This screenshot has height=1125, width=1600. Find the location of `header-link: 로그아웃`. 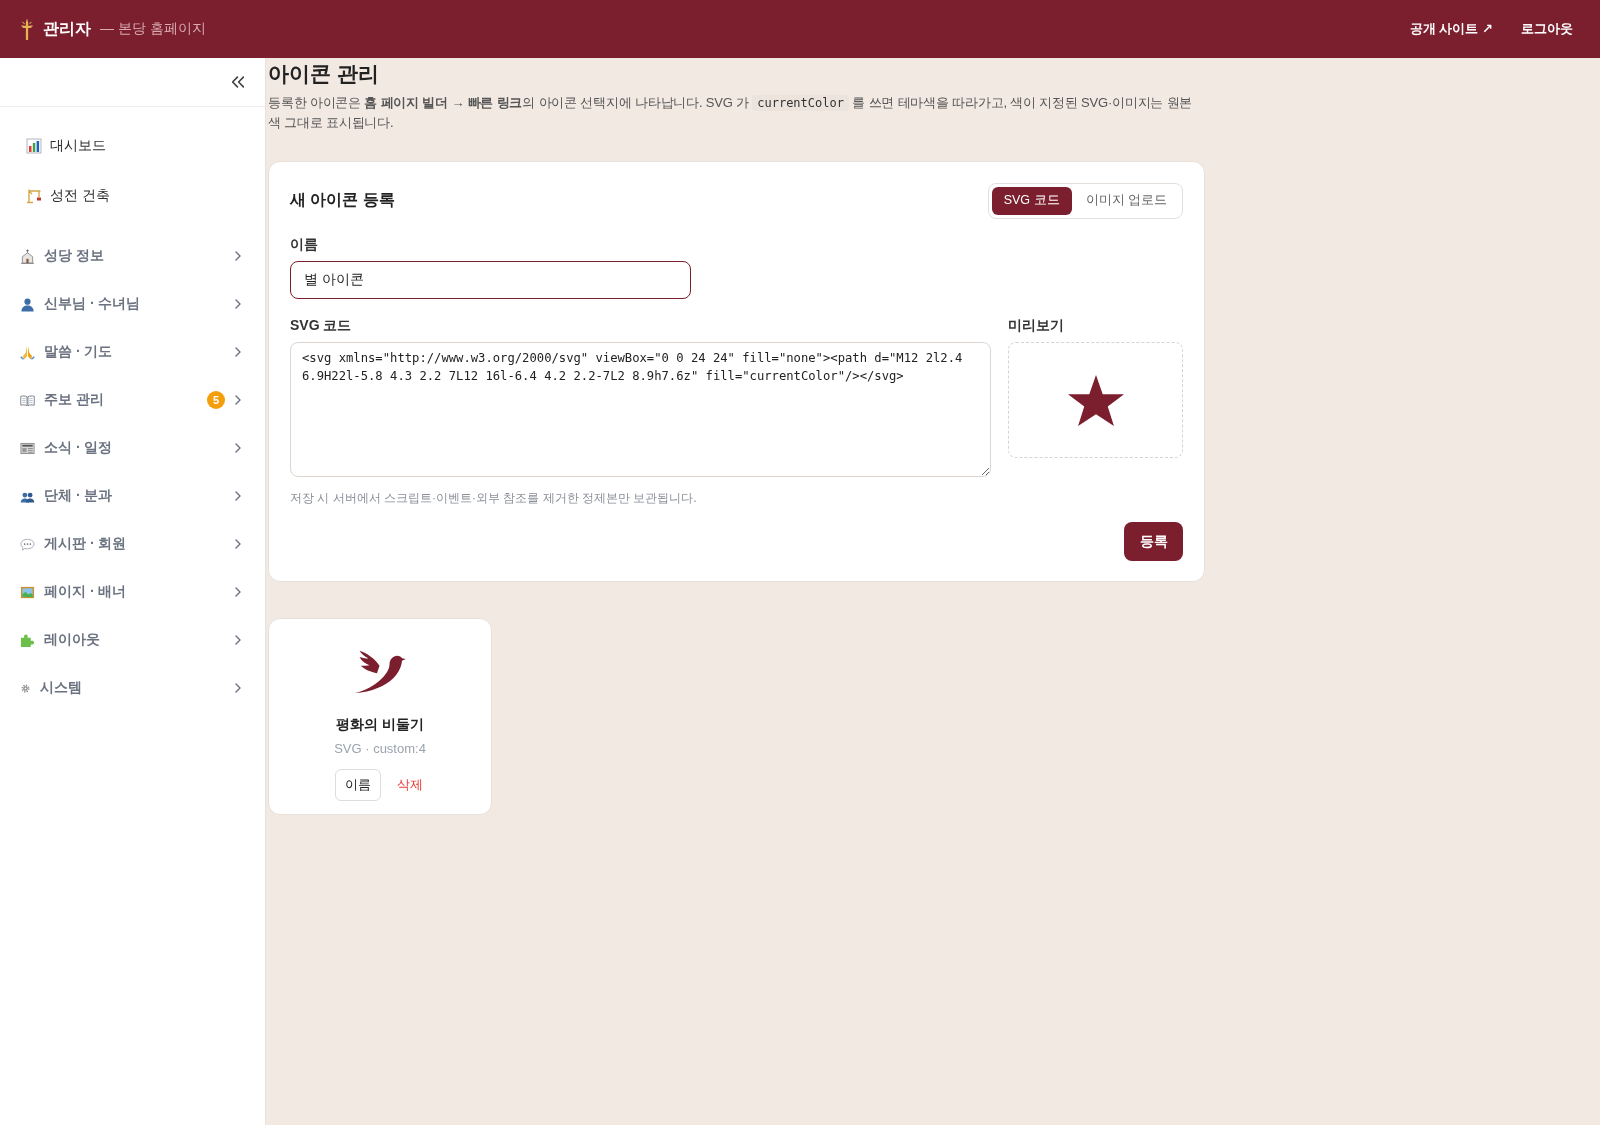

header-link: 로그아웃 is located at coordinates (1547, 29).